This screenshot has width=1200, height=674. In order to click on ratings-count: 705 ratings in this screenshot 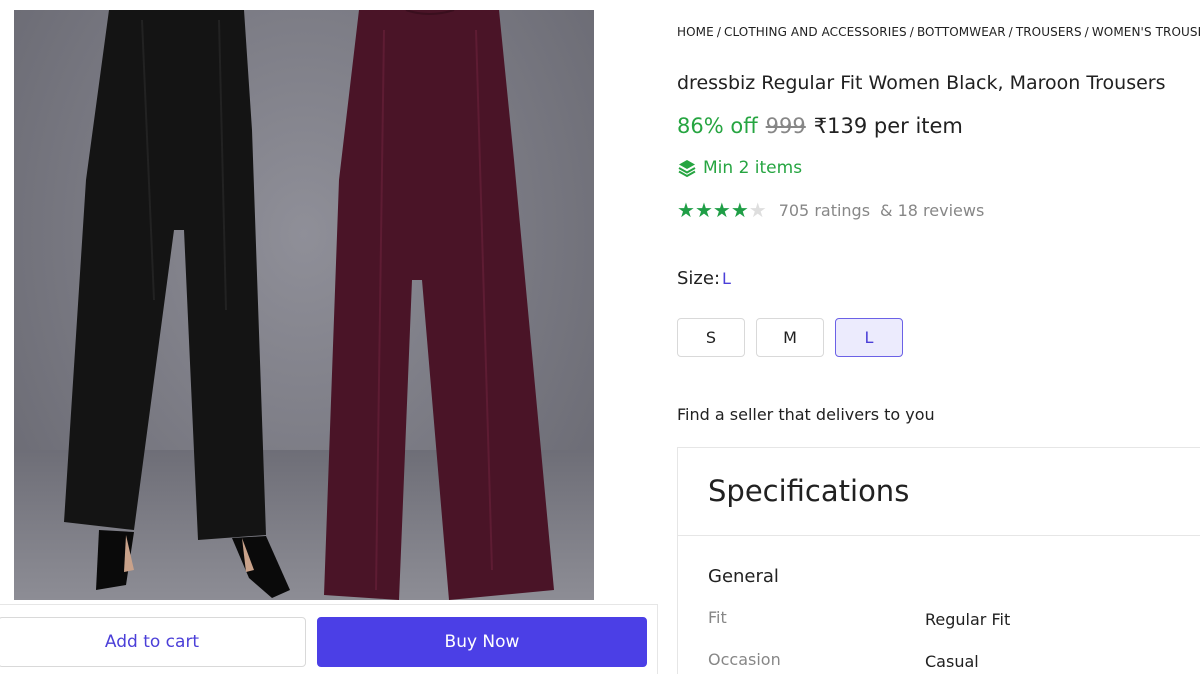, I will do `click(824, 210)`.